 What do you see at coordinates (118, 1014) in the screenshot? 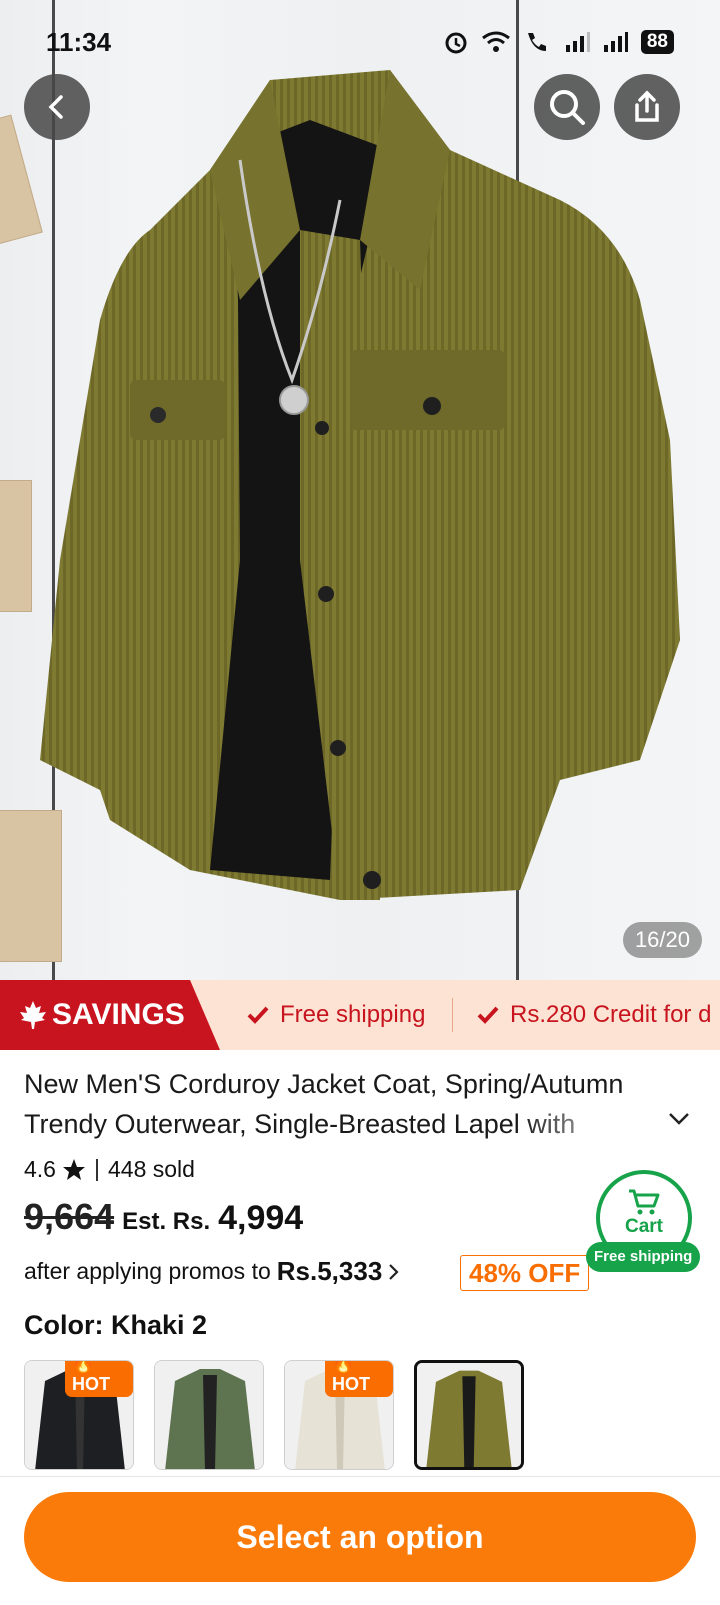
I see `savings-label: SAVINGS` at bounding box center [118, 1014].